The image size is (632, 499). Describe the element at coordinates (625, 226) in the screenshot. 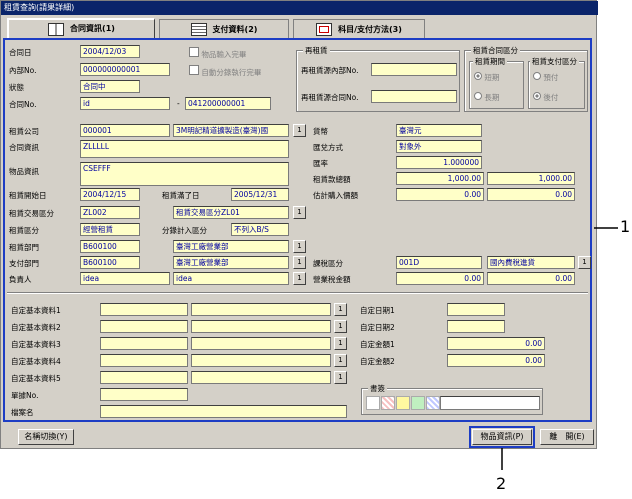

I see `callout-1: 1` at that location.